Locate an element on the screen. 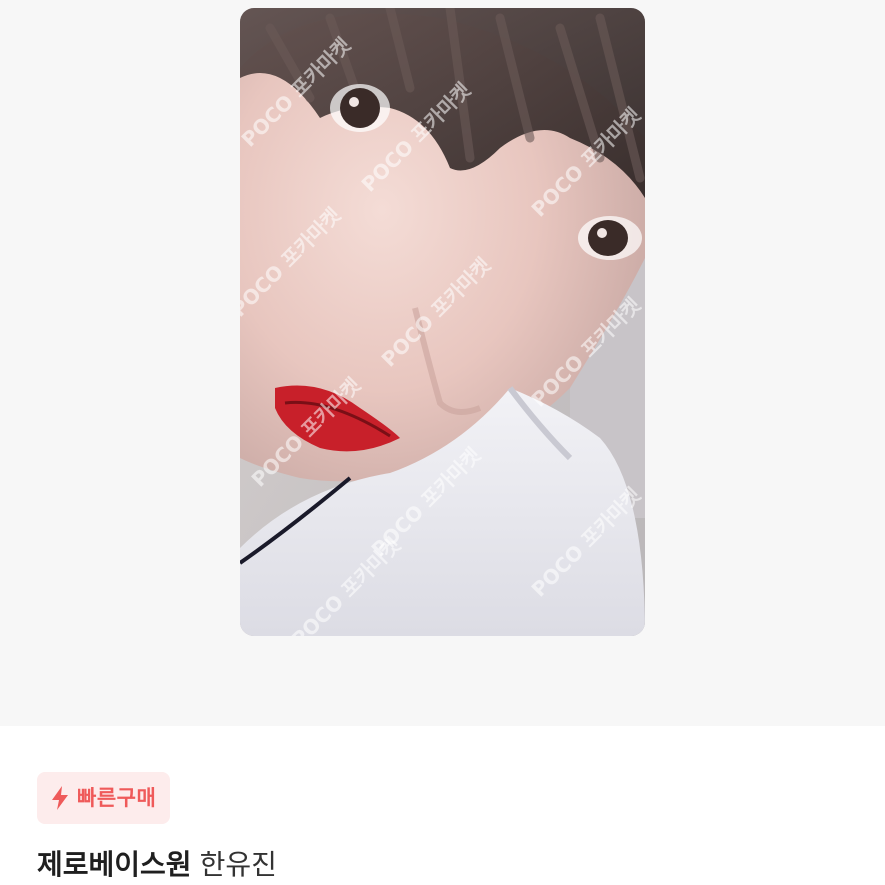 Image resolution: width=885 pixels, height=885 pixels. quick-buy-badge: 빠른구매 is located at coordinates (104, 798).